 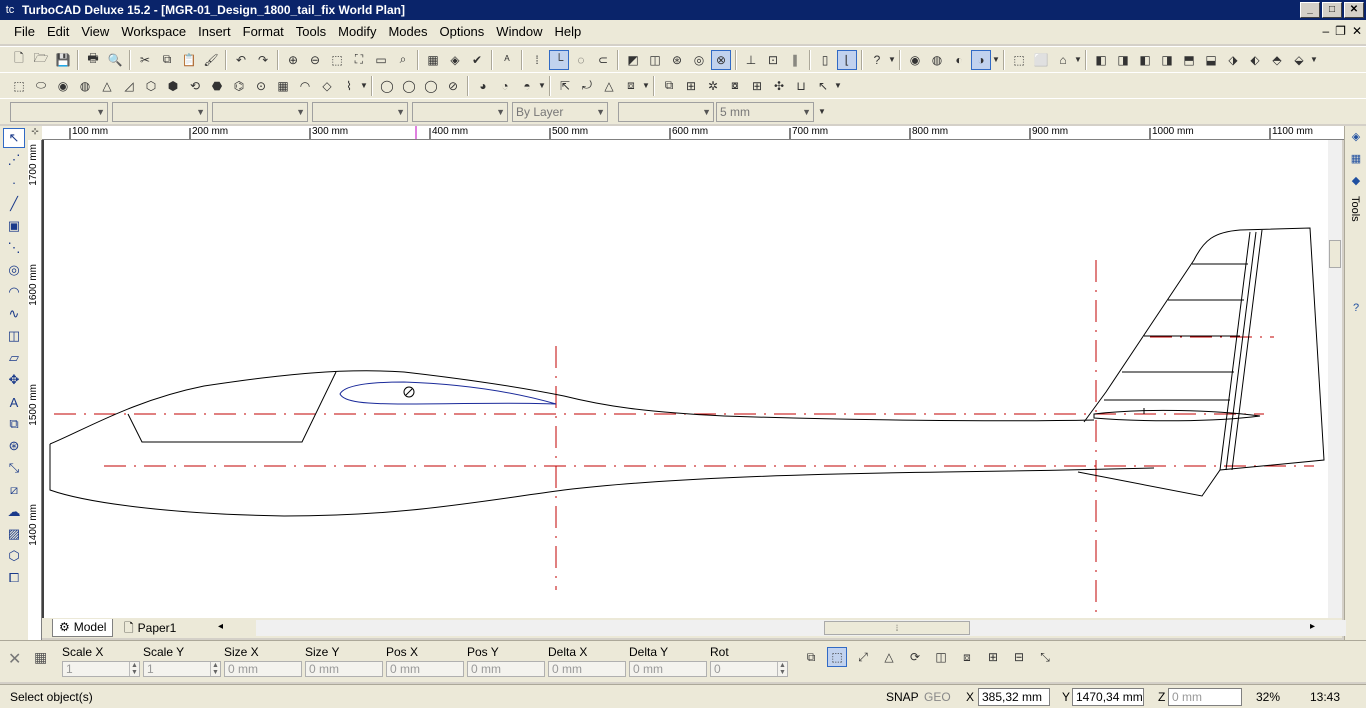 I want to click on menu-format: Format, so click(x=263, y=32).